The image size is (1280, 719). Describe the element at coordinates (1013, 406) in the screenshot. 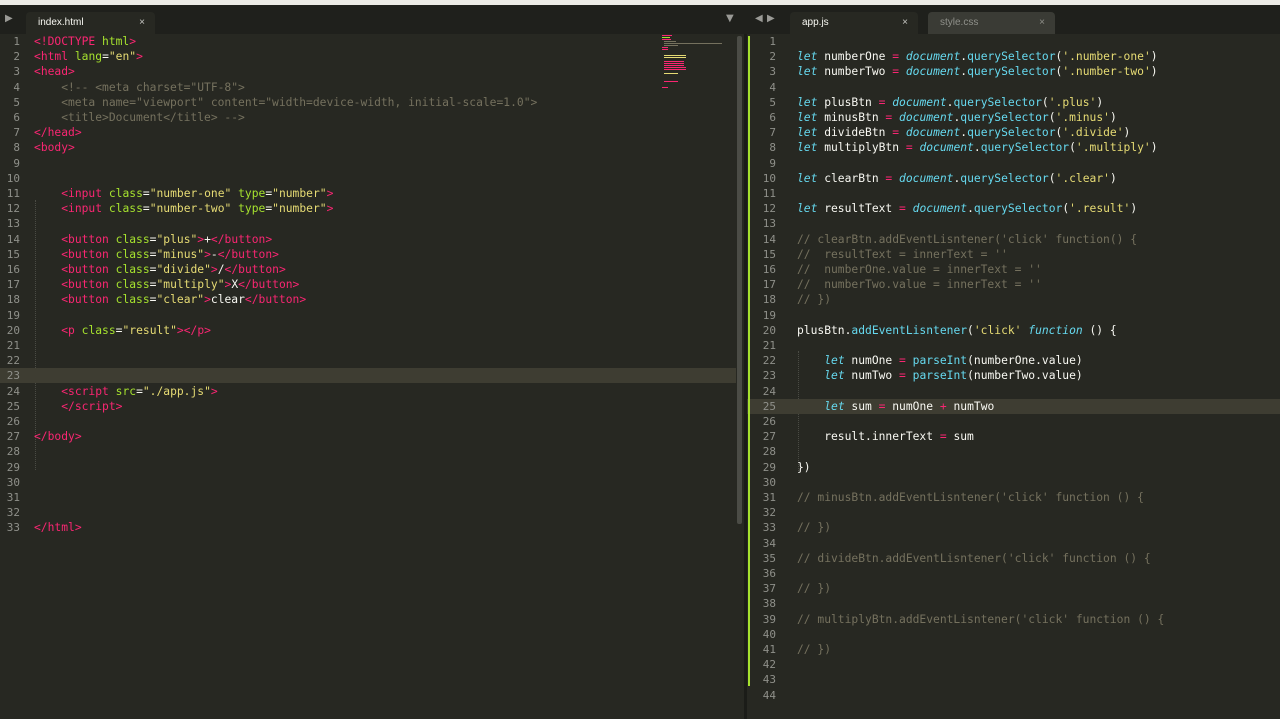

I see `code-line: 25 let sum = numOne + numTwo` at that location.